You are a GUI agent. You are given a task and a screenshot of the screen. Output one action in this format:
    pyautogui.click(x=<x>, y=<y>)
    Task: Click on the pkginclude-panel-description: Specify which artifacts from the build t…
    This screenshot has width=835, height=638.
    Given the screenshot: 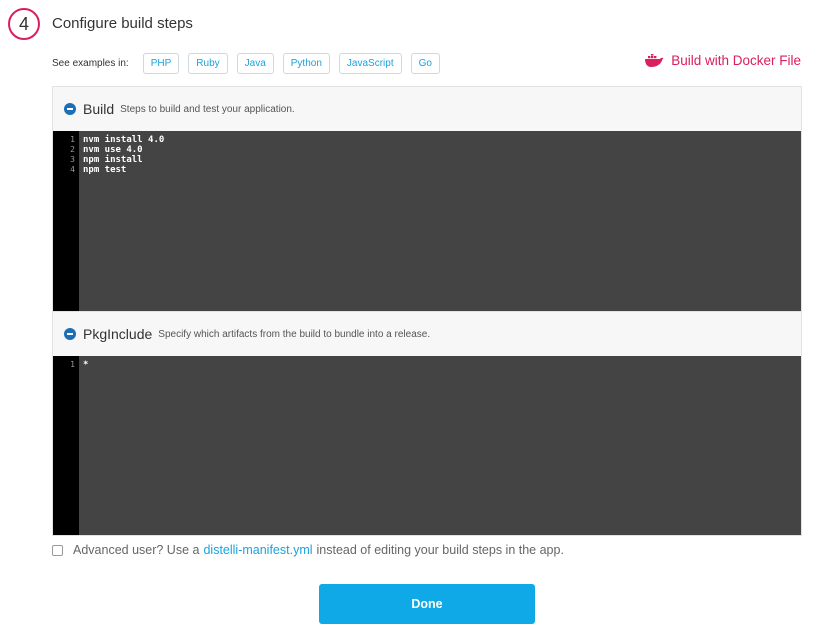 What is the action you would take?
    pyautogui.click(x=294, y=334)
    